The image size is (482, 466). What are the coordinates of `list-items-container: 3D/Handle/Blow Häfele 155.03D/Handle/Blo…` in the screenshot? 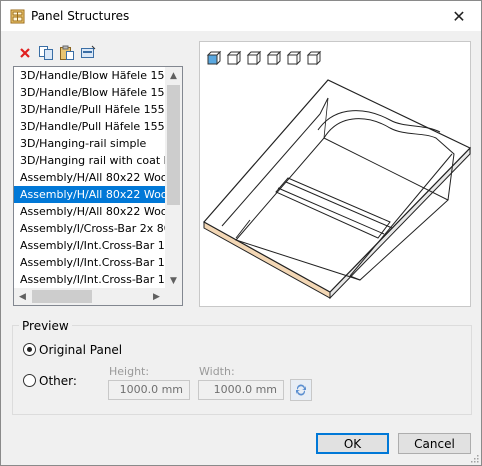 It's located at (89, 178).